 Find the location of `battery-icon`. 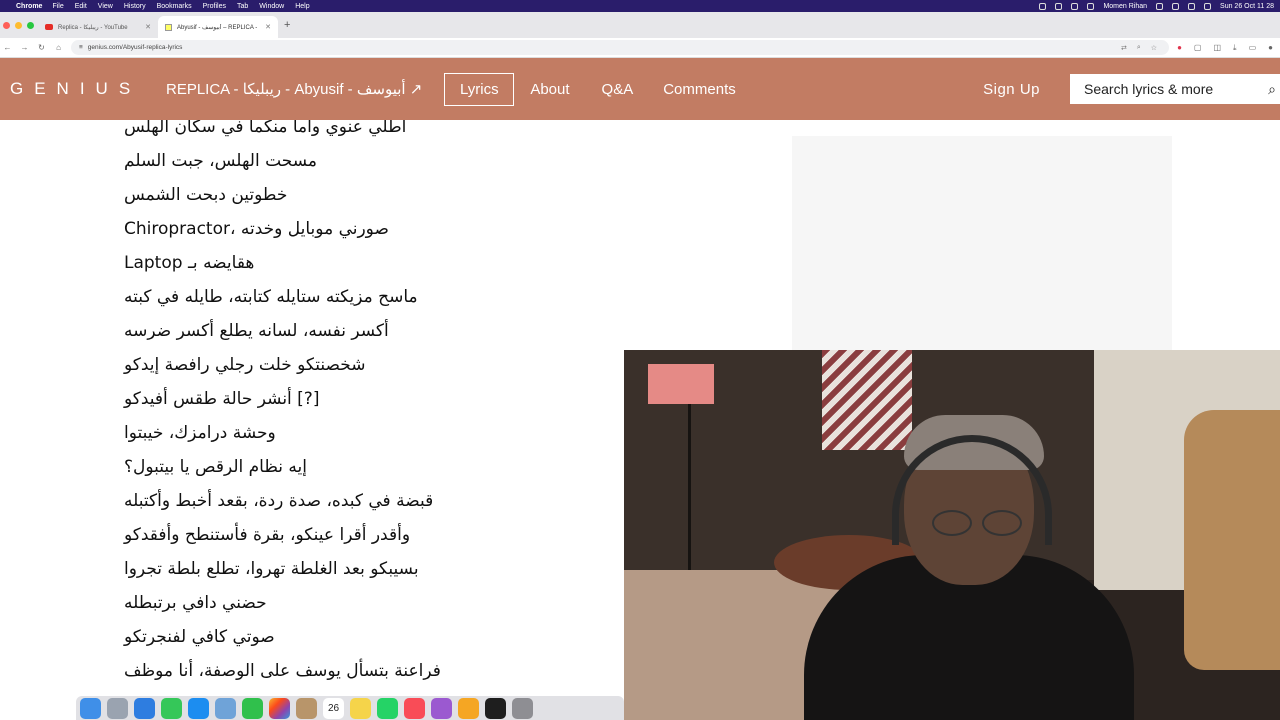

battery-icon is located at coordinates (1192, 6).